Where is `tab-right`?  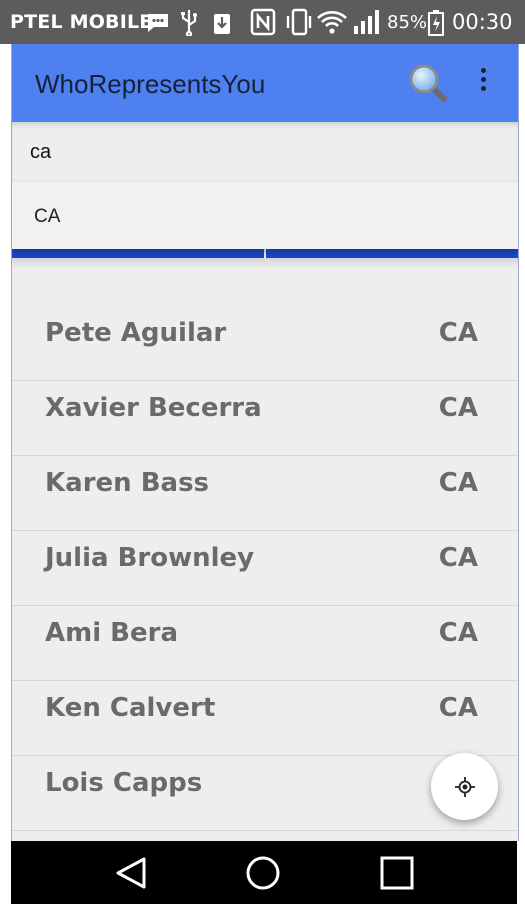
tab-right is located at coordinates (391, 253).